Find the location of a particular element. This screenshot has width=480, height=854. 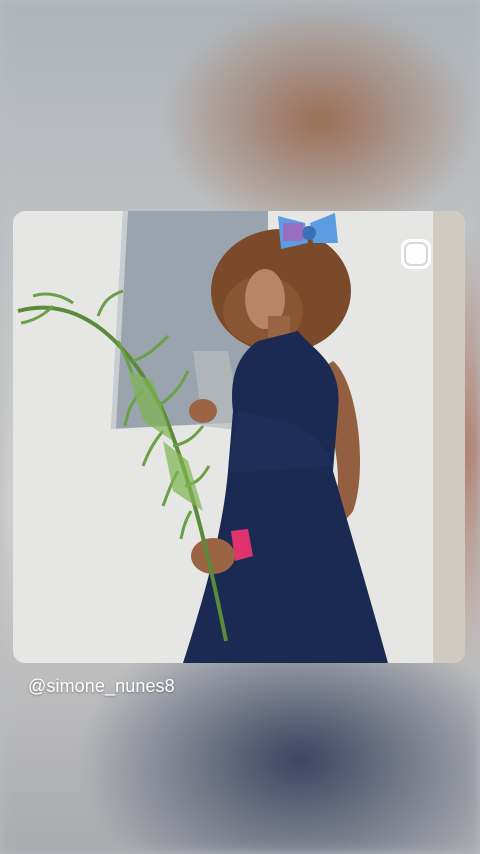

instagram-icon is located at coordinates (416, 254).